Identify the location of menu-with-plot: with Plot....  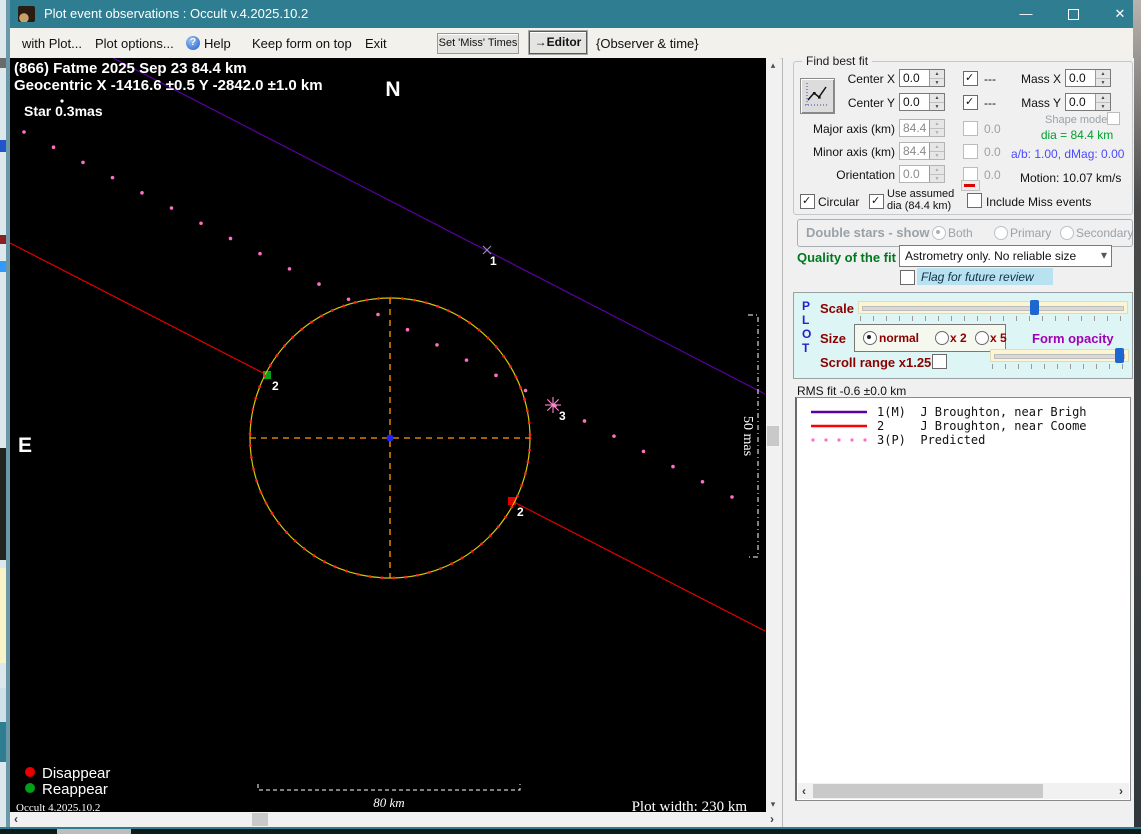
(52, 43).